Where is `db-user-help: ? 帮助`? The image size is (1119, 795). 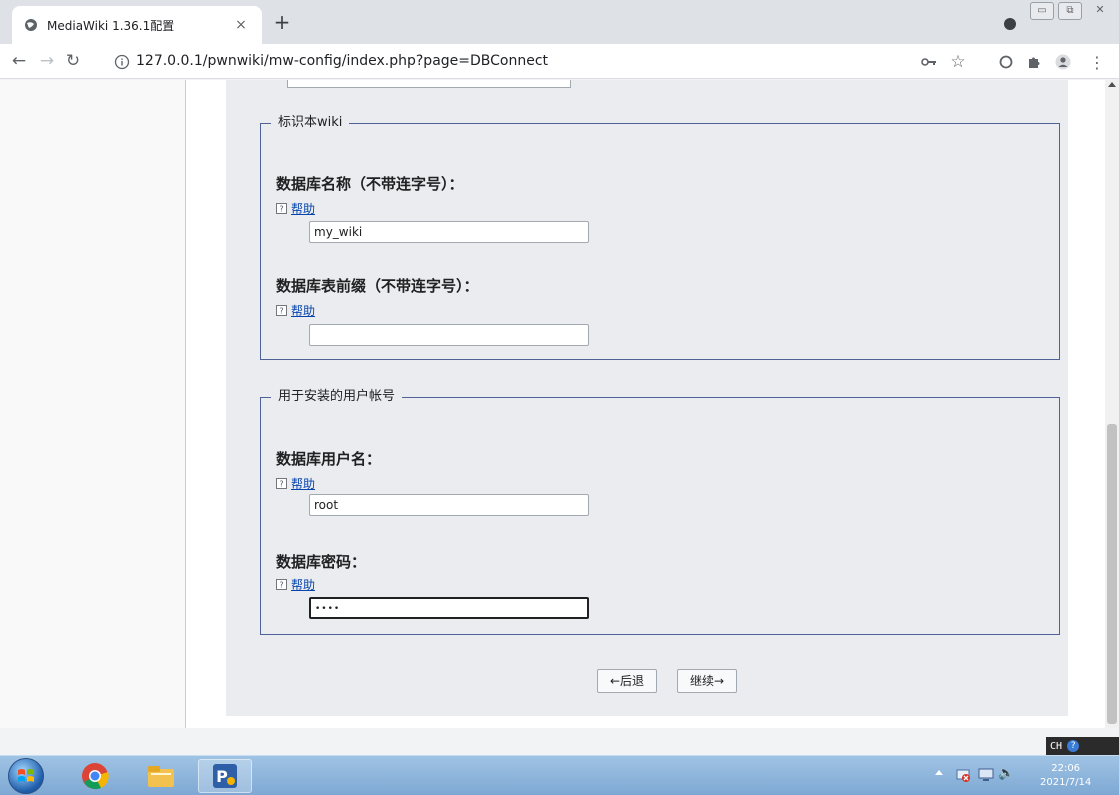
db-user-help: ? 帮助 is located at coordinates (295, 483).